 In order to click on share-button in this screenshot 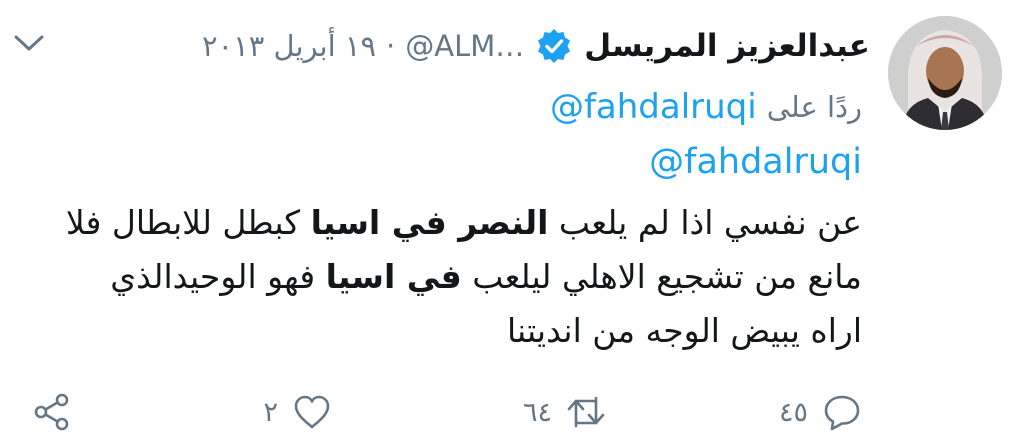, I will do `click(52, 412)`.